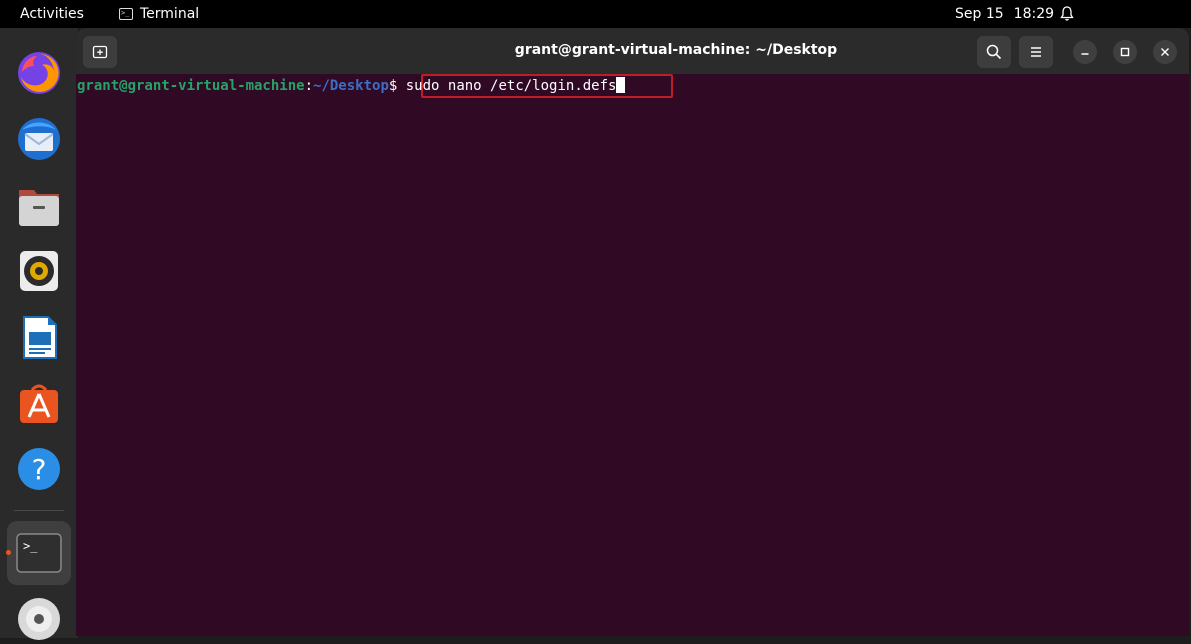  I want to click on bell-icon, so click(1067, 15).